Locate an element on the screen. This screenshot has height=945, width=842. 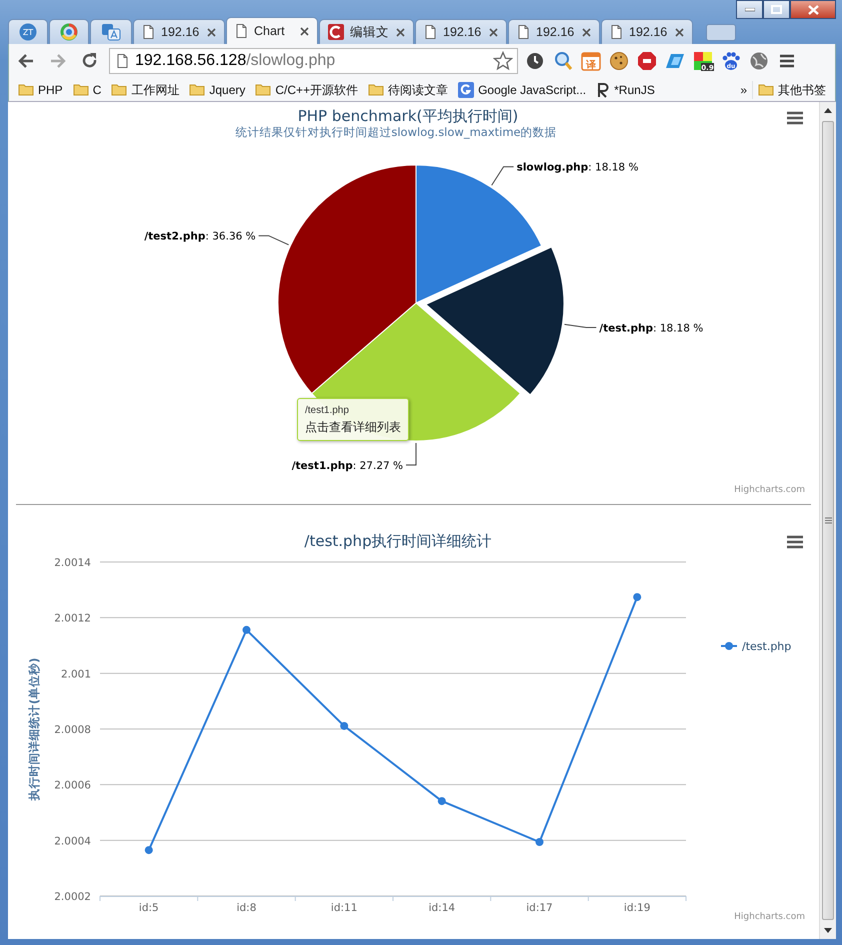
browser-tab: 编辑文 is located at coordinates (366, 31).